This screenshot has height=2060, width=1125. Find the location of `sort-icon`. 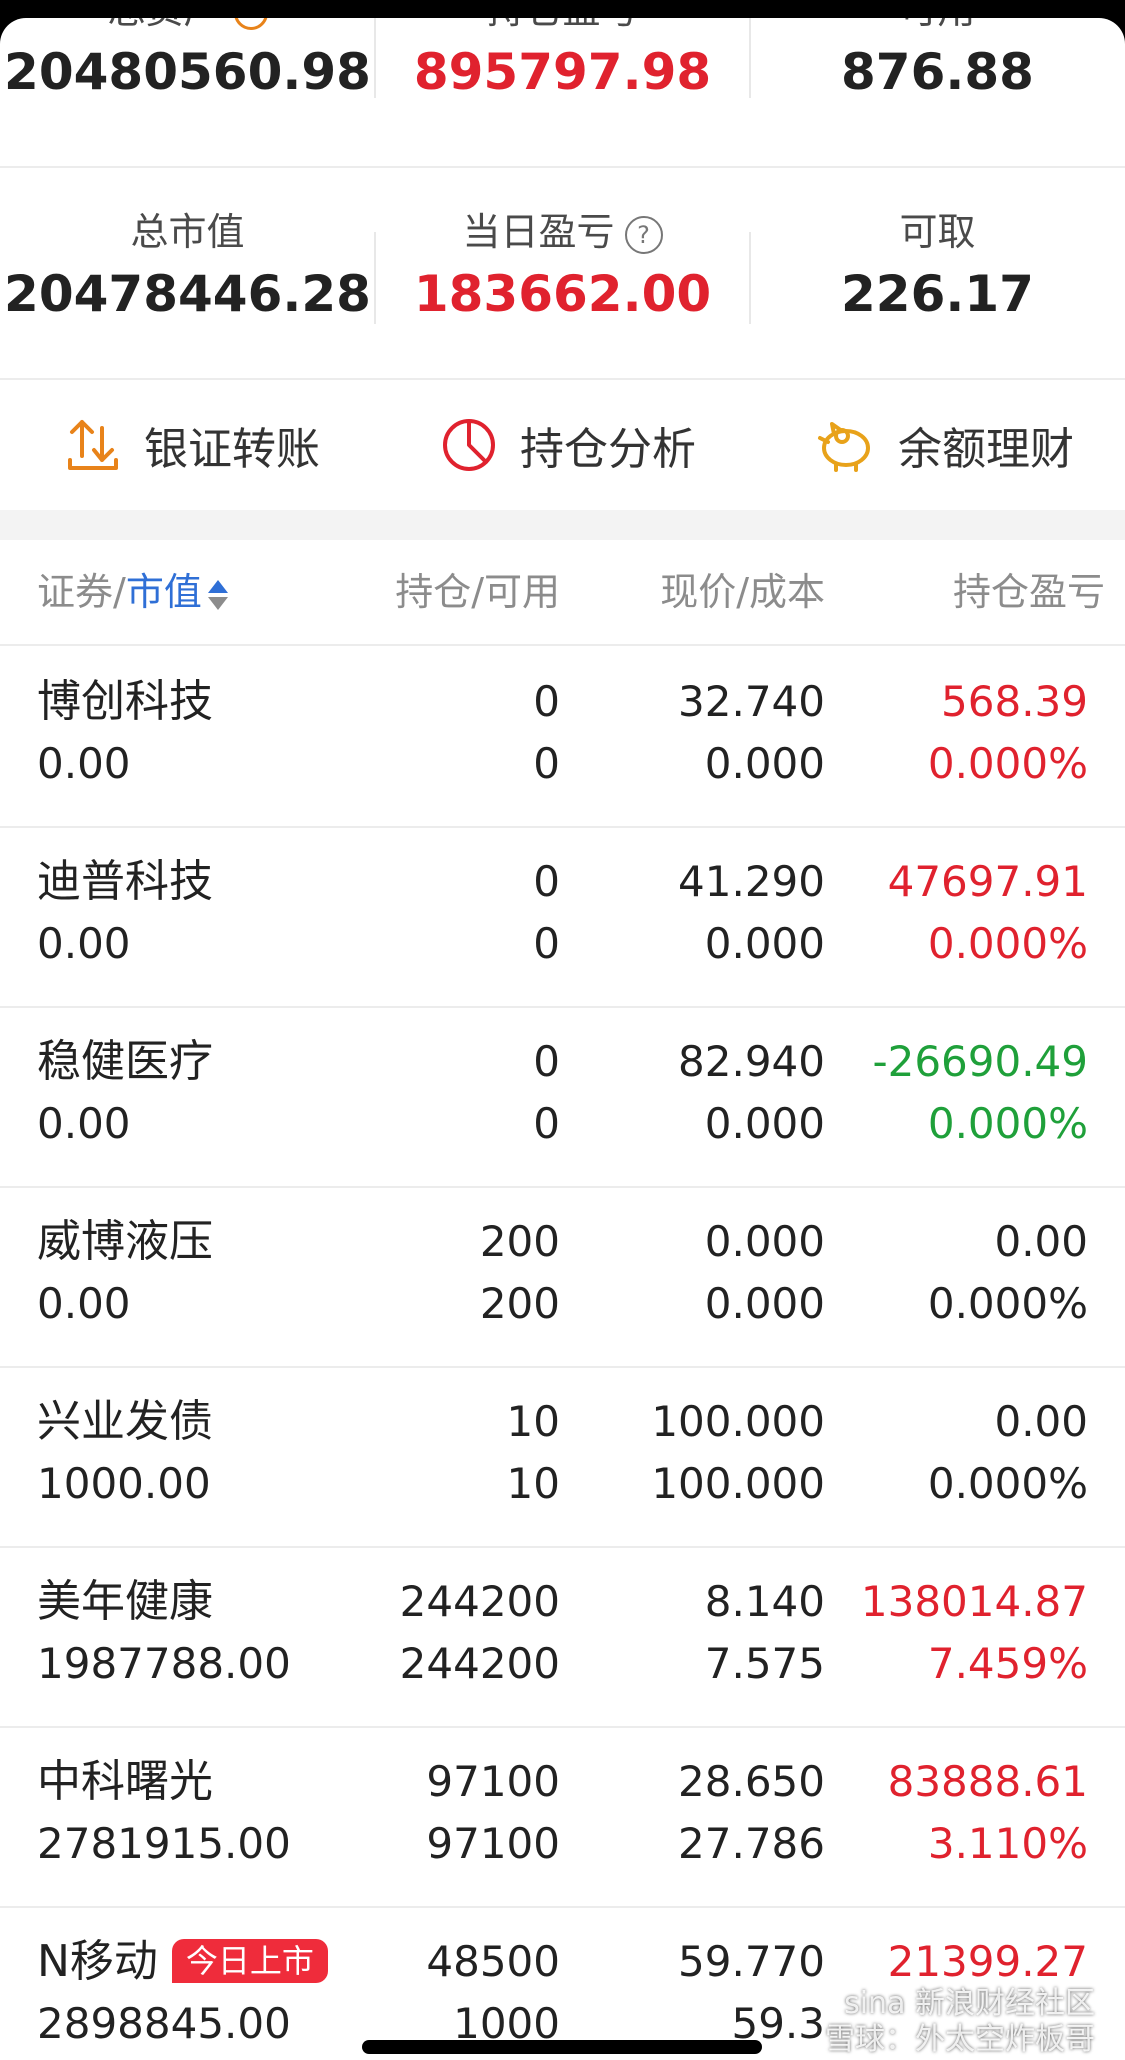

sort-icon is located at coordinates (217, 595).